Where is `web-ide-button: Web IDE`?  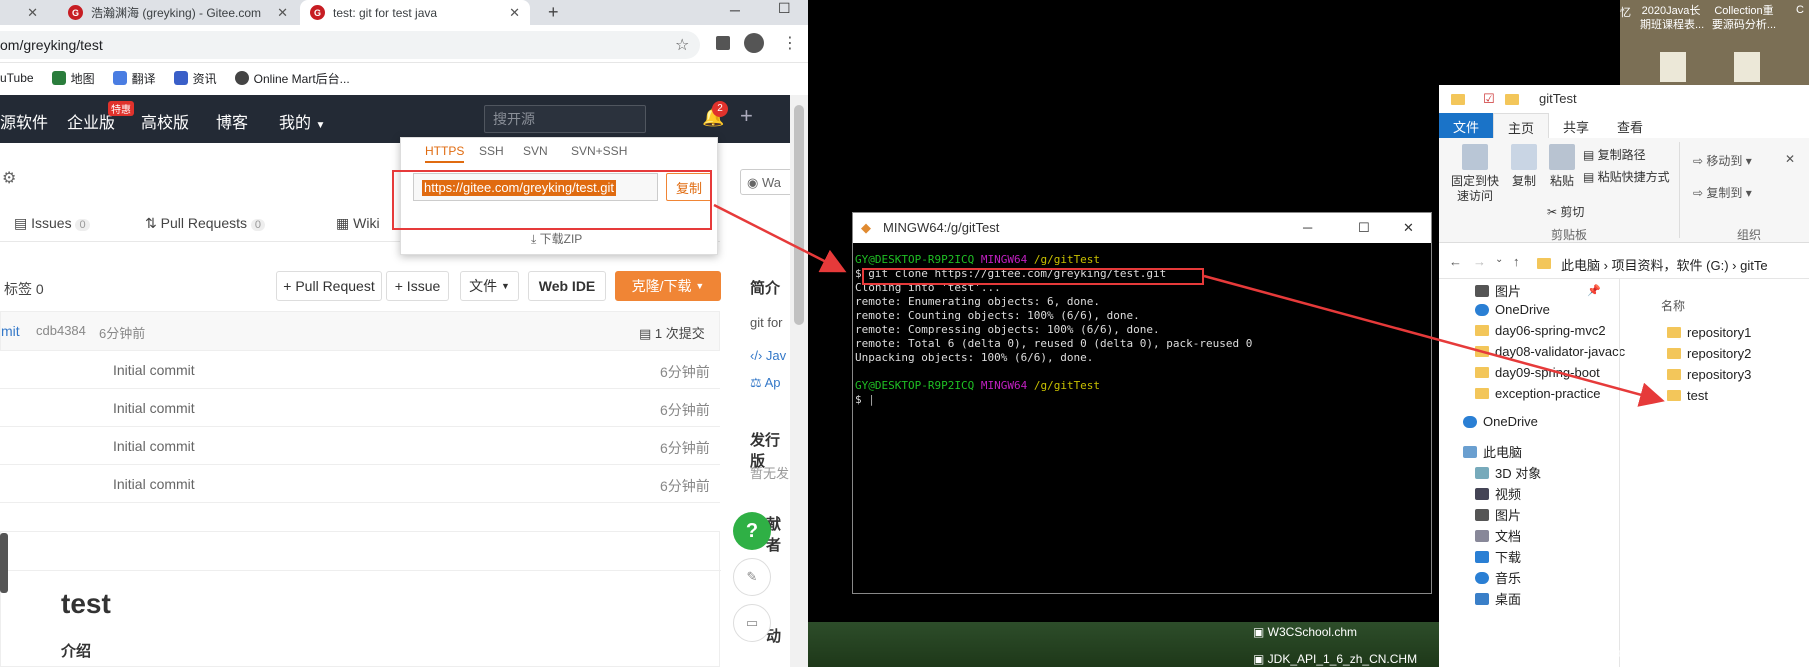 web-ide-button: Web IDE is located at coordinates (567, 286).